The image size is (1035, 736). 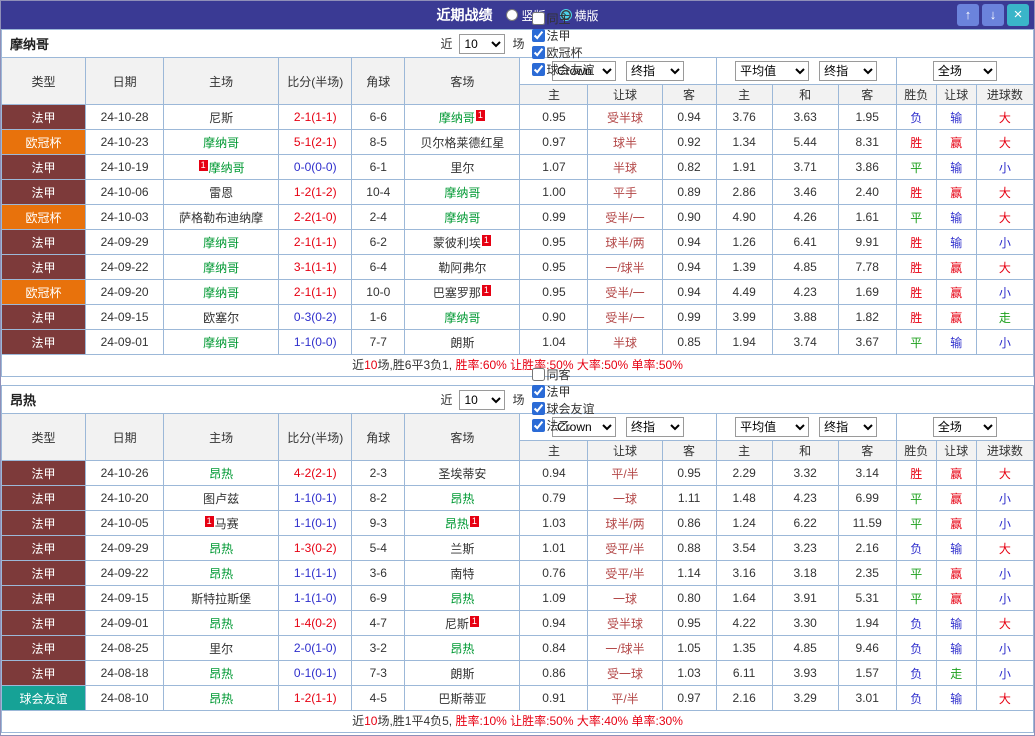 What do you see at coordinates (968, 15) in the screenshot?
I see `move-up-button: ↑` at bounding box center [968, 15].